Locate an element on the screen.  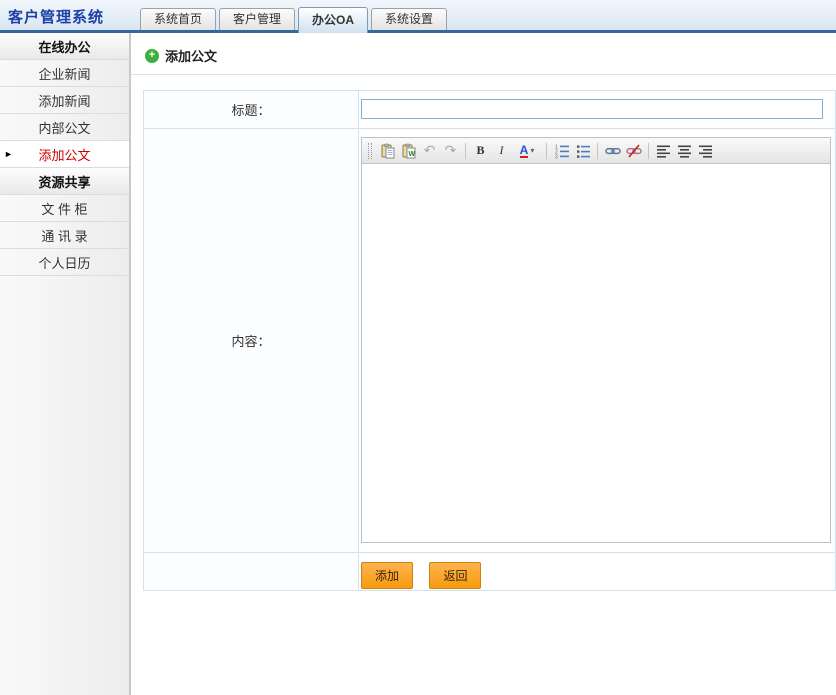
head-divider is located at coordinates (483, 74).